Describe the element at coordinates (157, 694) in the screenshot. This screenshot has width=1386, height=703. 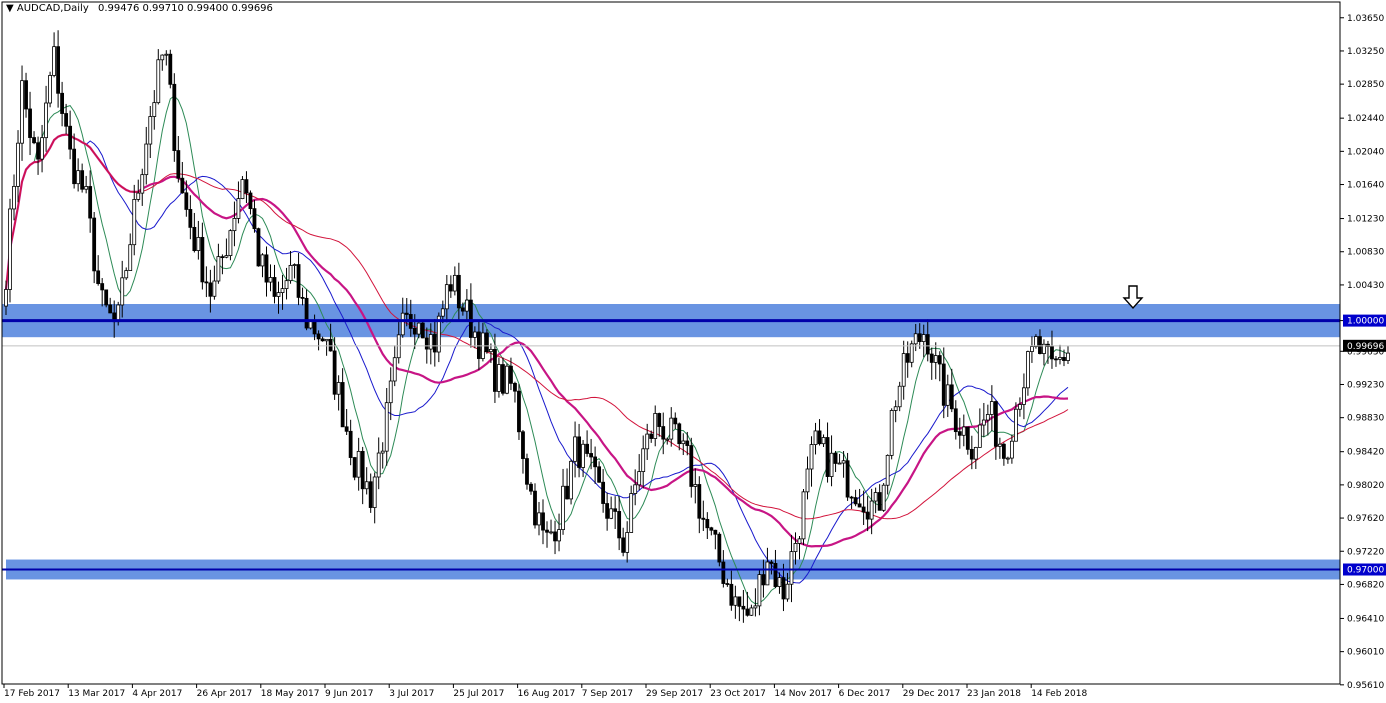
I see `x-tick-label: 4 Apr 2017` at that location.